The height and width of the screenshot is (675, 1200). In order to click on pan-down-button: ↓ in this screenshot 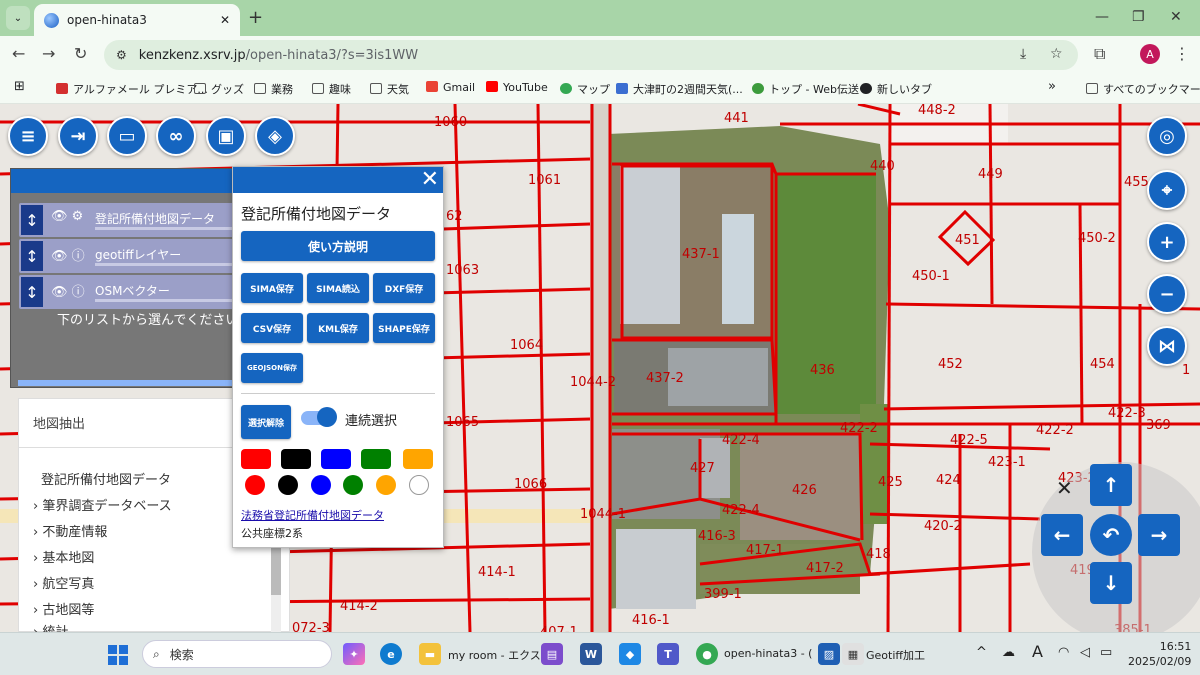, I will do `click(1111, 583)`.